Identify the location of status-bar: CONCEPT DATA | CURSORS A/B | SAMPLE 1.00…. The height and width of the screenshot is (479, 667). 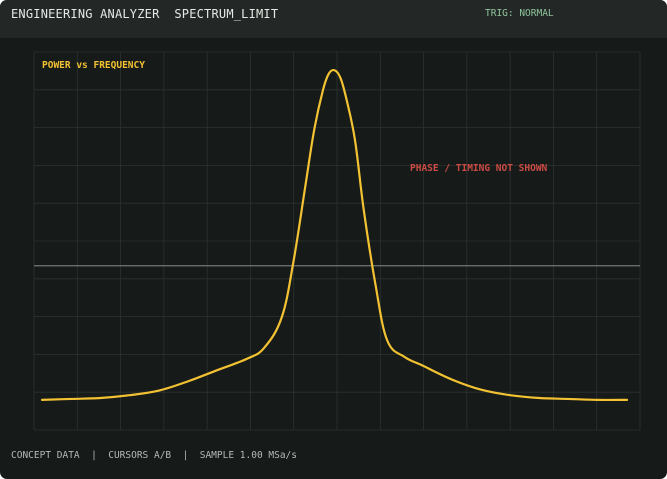
(154, 455).